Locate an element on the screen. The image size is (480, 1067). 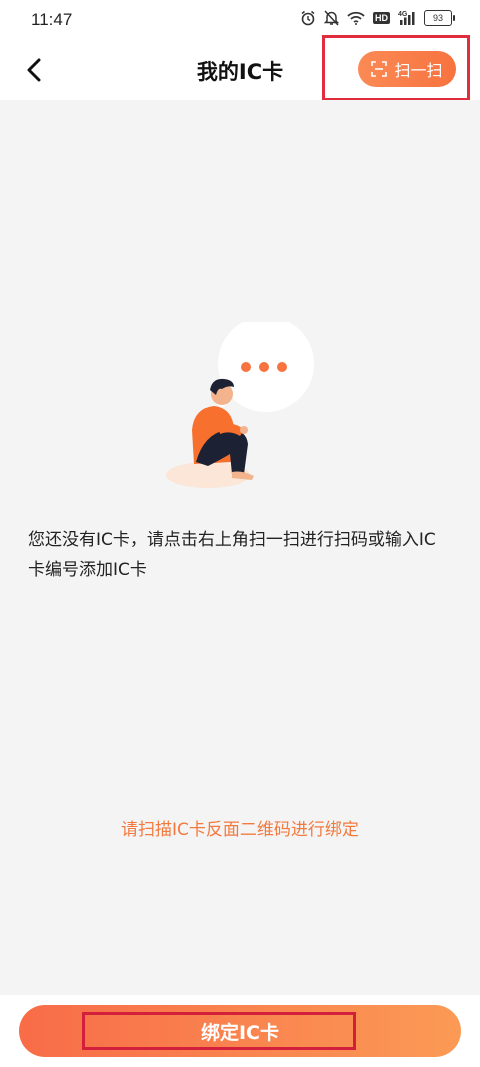
bind-button-label: 绑定IC卡 is located at coordinates (239, 1032).